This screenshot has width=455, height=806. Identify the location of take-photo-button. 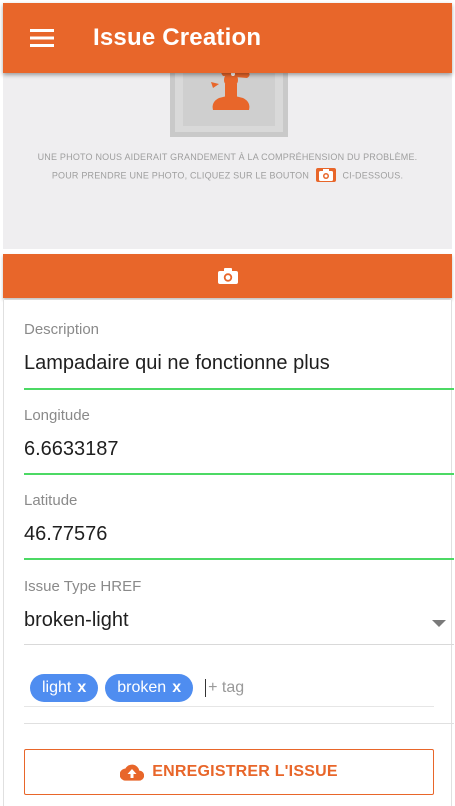
(227, 276).